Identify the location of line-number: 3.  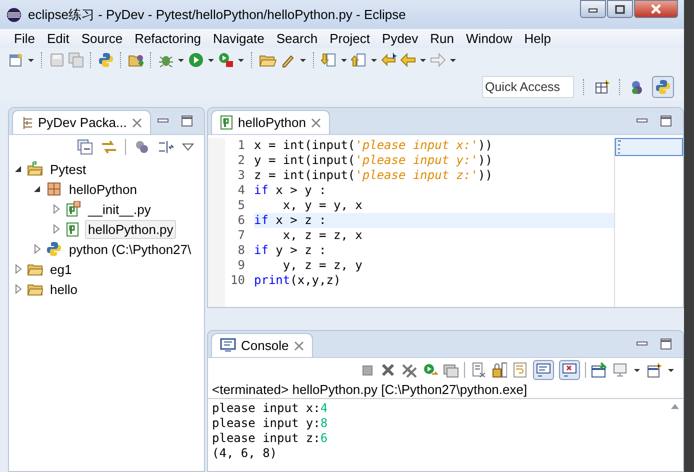
(241, 175).